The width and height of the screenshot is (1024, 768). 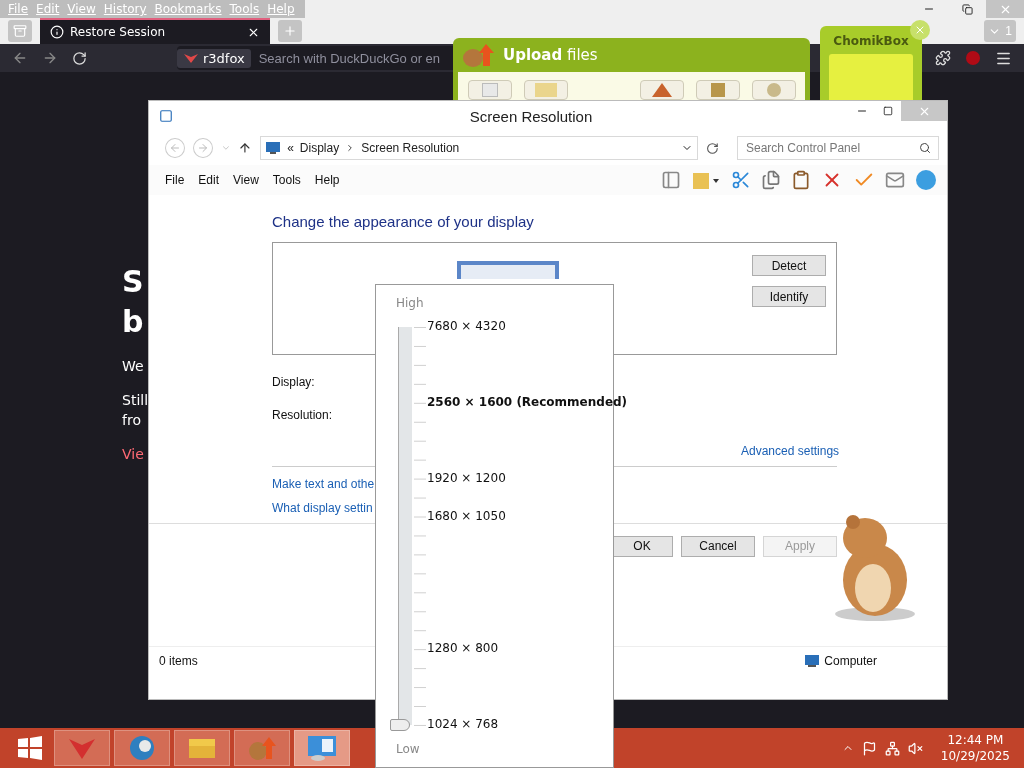 I want to click on gear-icon, so click(x=774, y=90).